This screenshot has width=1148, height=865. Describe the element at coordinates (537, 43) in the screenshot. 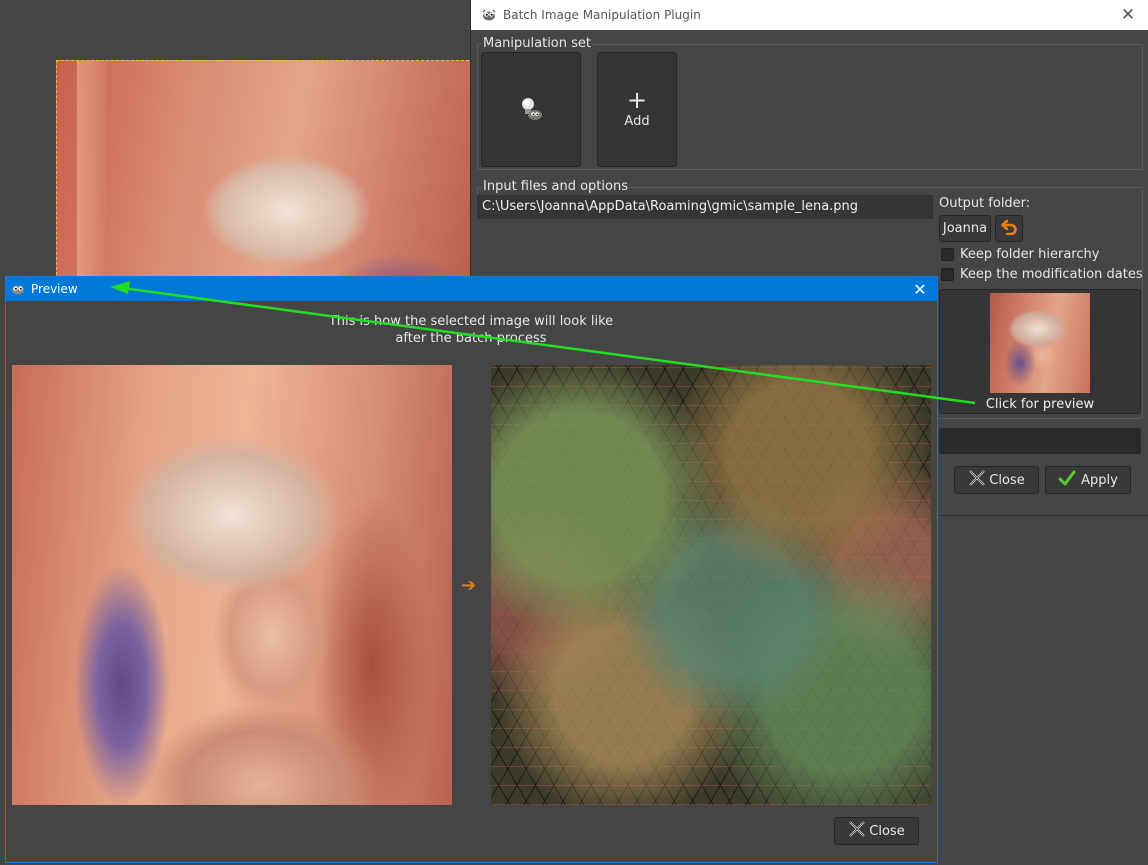

I see `manipulation-set-label: Manipulation set` at that location.